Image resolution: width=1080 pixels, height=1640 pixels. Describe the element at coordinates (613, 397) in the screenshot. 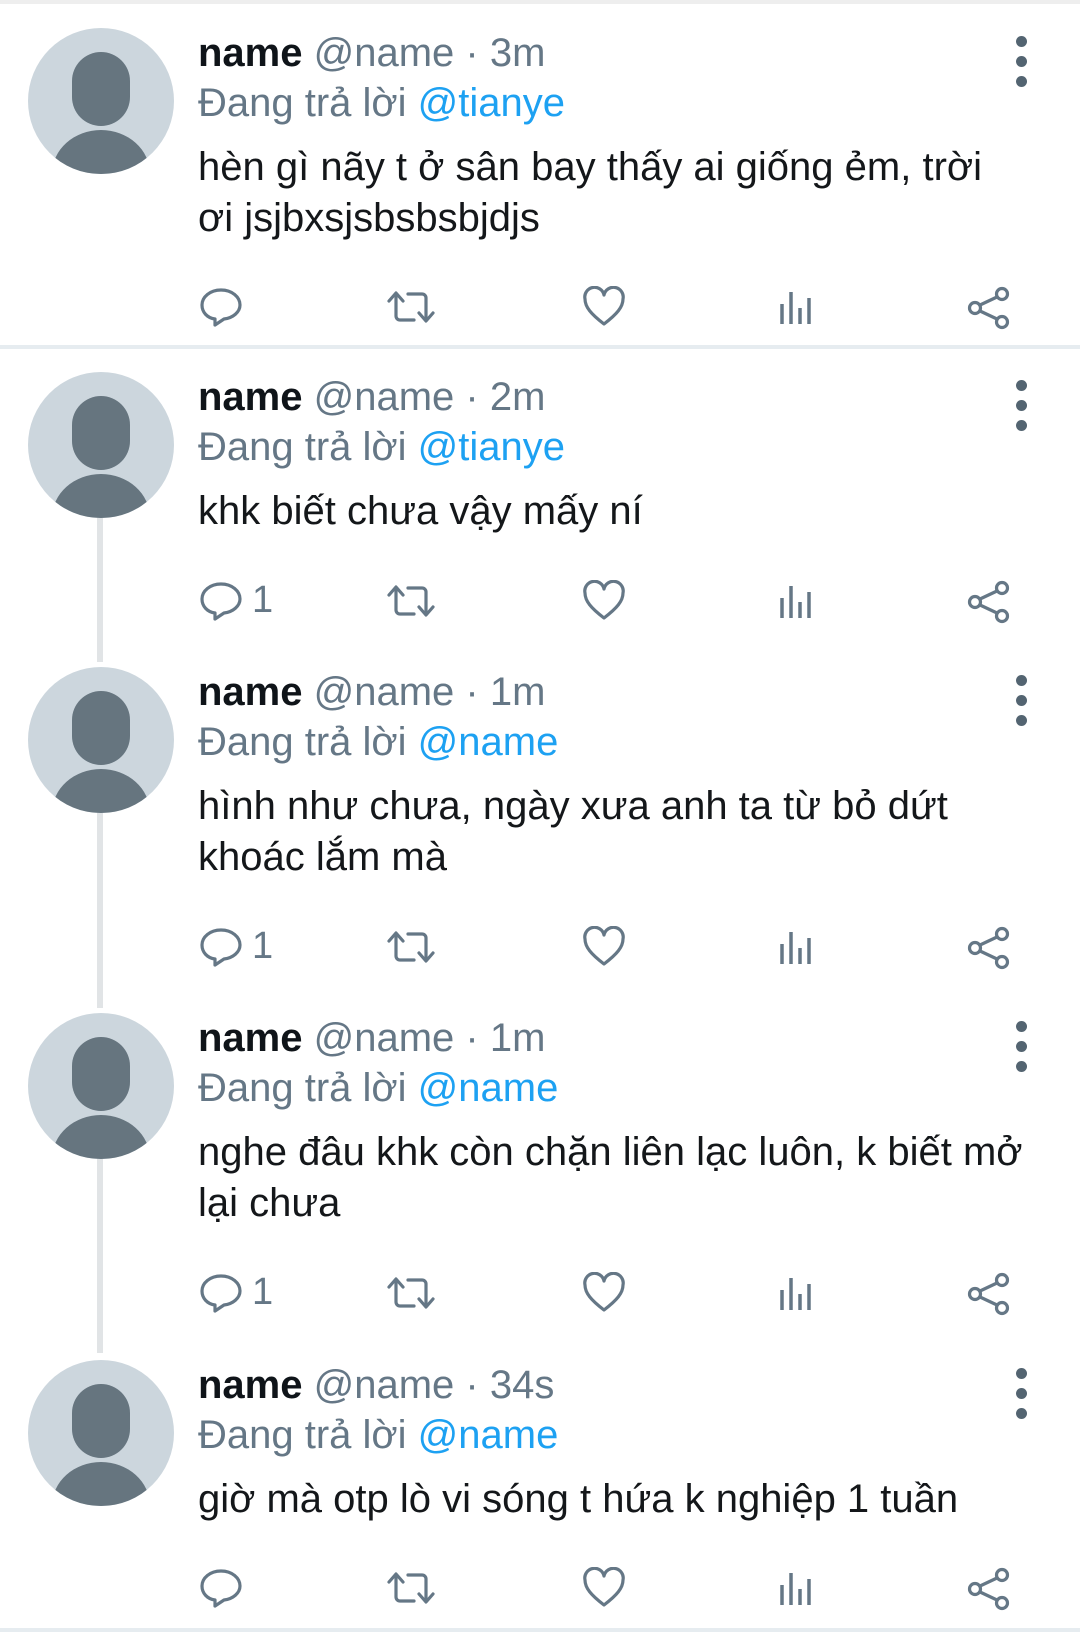

I see `tweet-meta: name @name · 2m` at that location.